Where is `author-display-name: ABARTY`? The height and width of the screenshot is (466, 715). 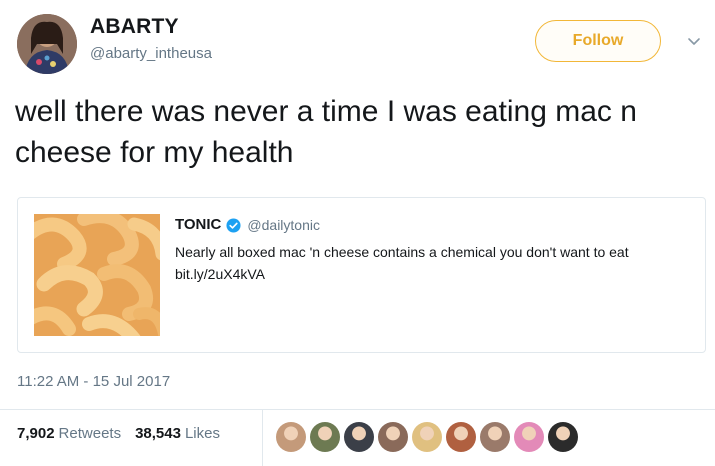 author-display-name: ABARTY is located at coordinates (151, 27).